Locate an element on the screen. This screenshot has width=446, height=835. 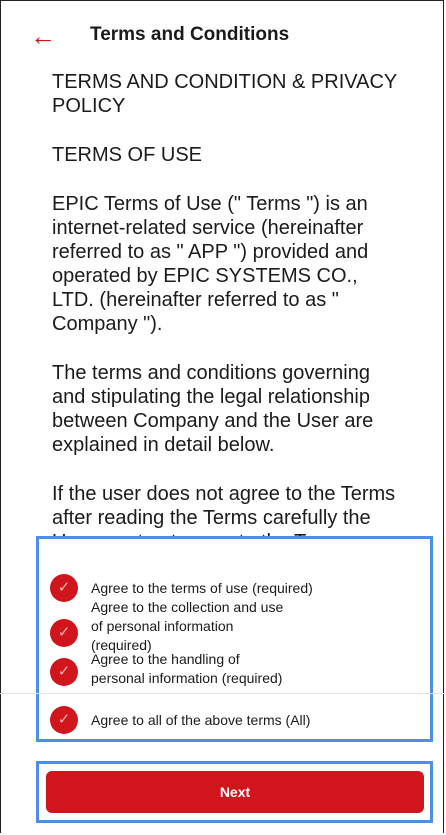
consent-all: ✓ Agree to all of the above terms (All) is located at coordinates (180, 720).